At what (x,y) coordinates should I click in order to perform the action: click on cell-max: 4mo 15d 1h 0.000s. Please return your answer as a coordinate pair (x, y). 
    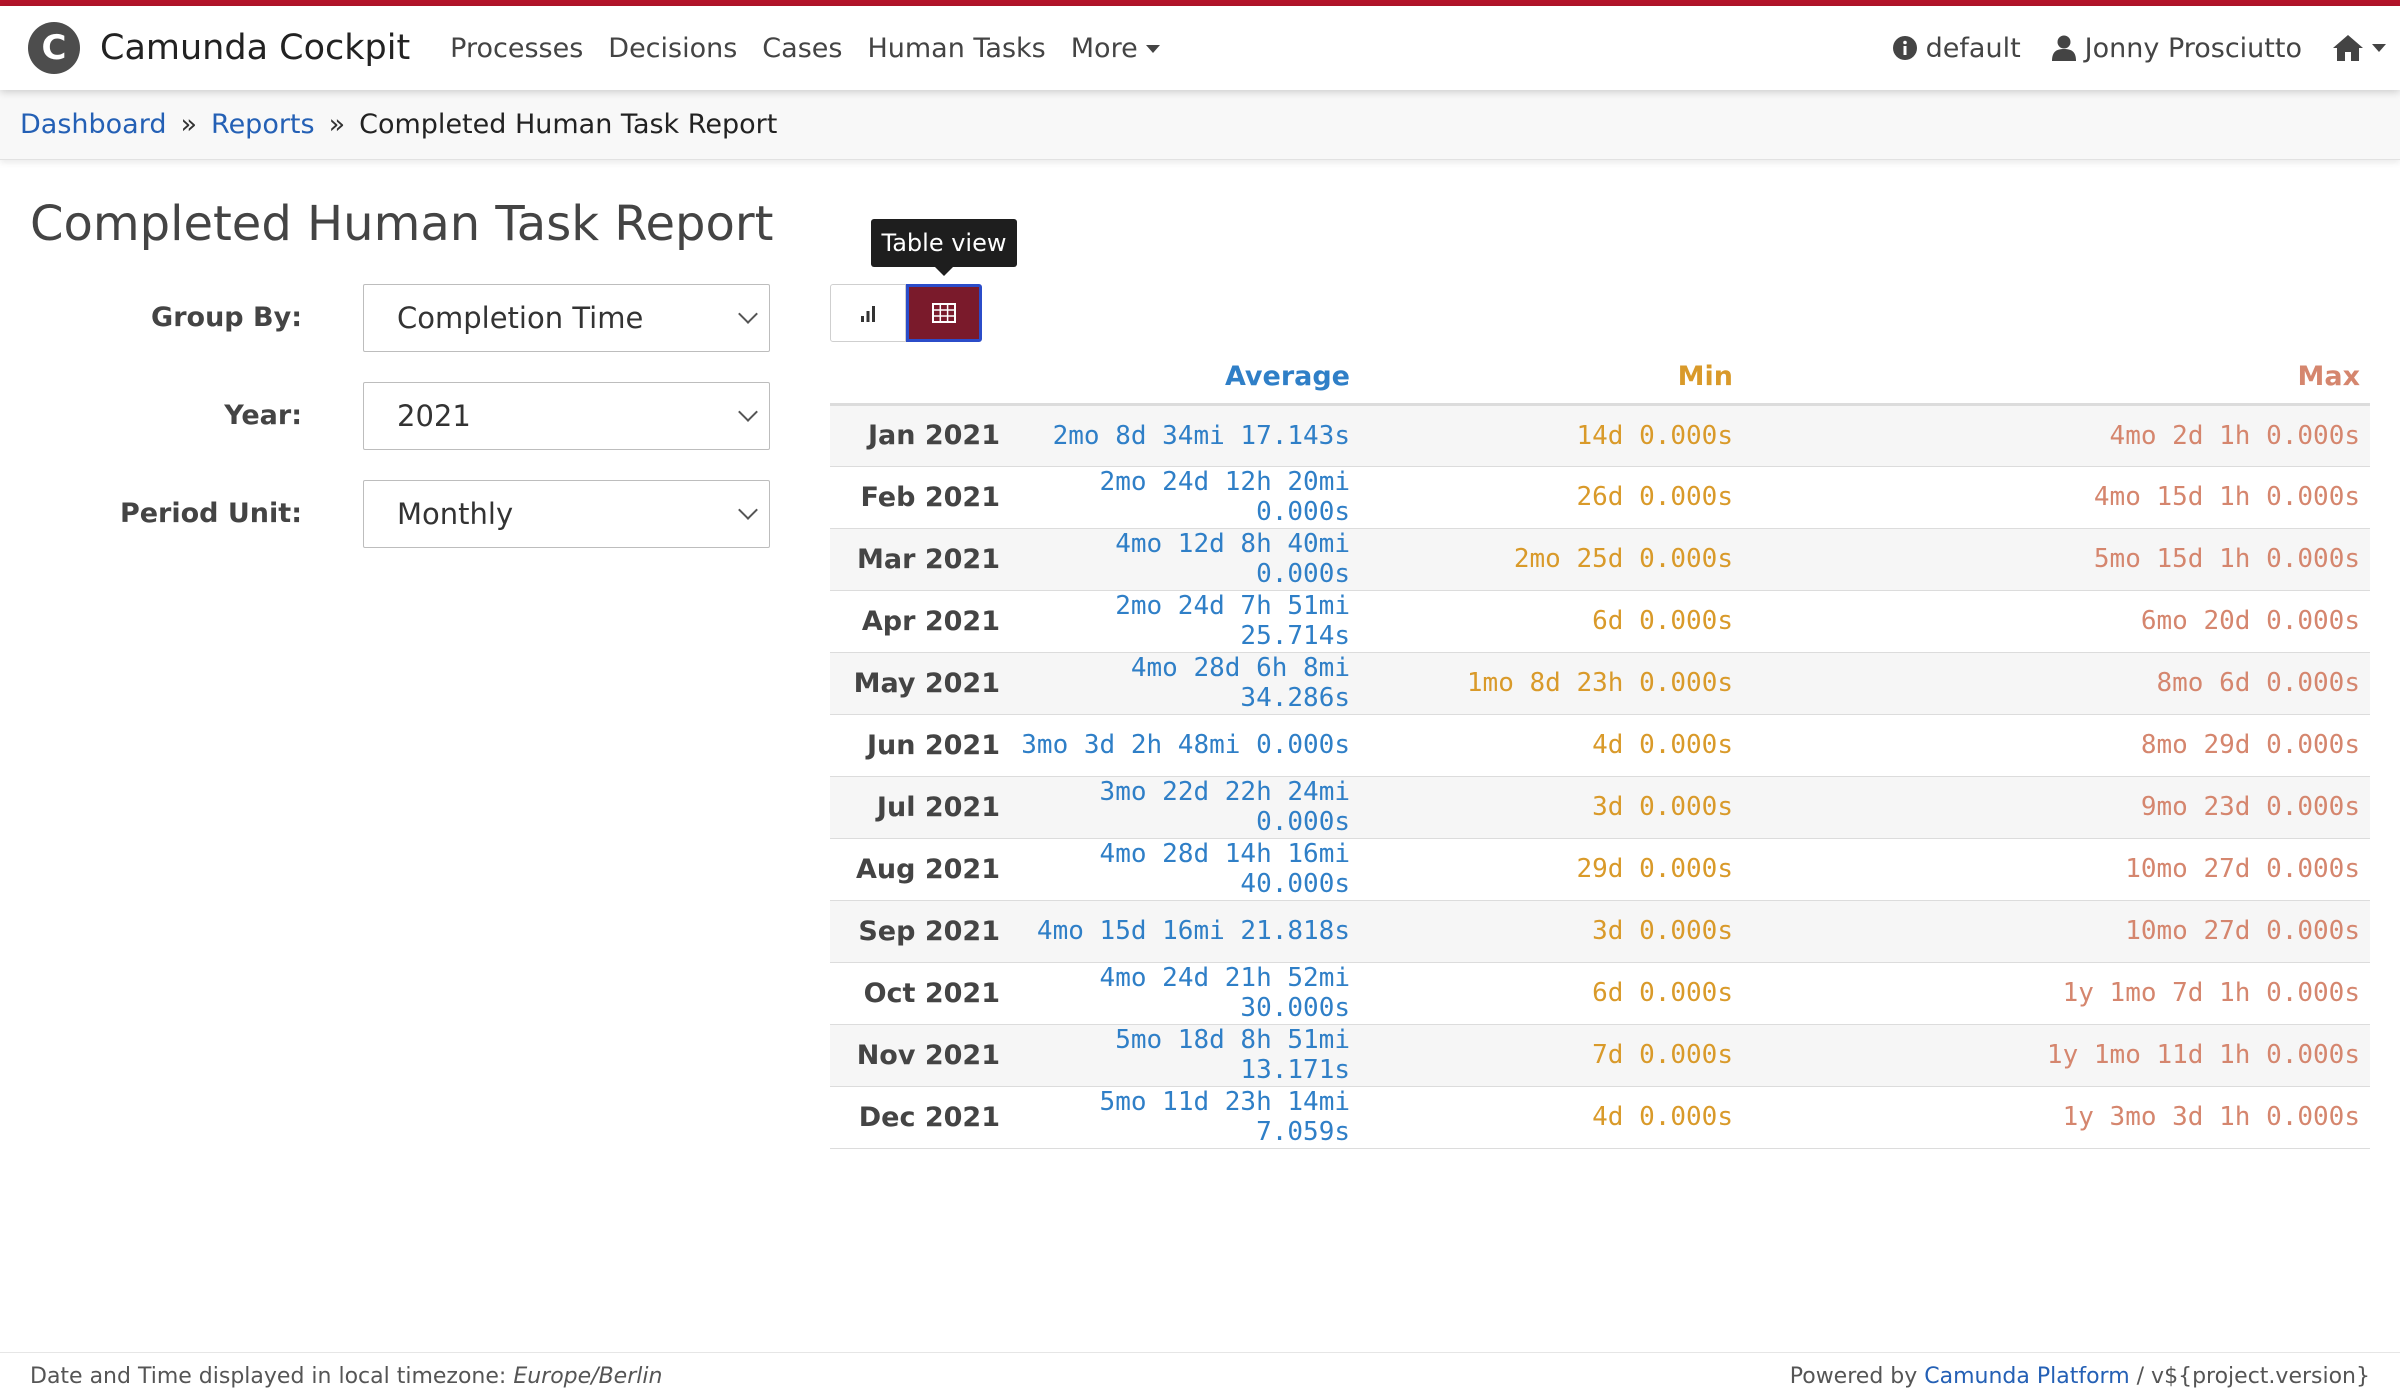
    Looking at the image, I should click on (2056, 497).